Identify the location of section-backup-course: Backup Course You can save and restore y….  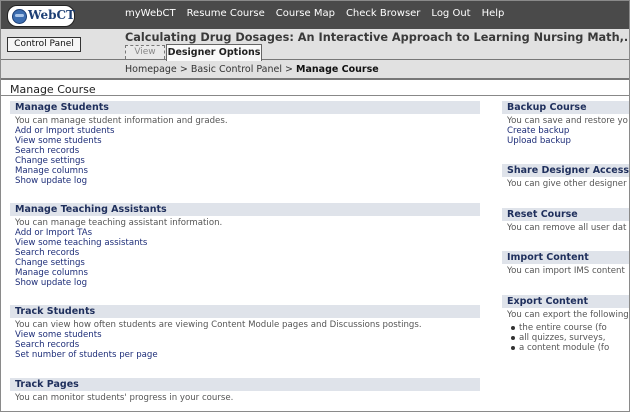
(565, 123).